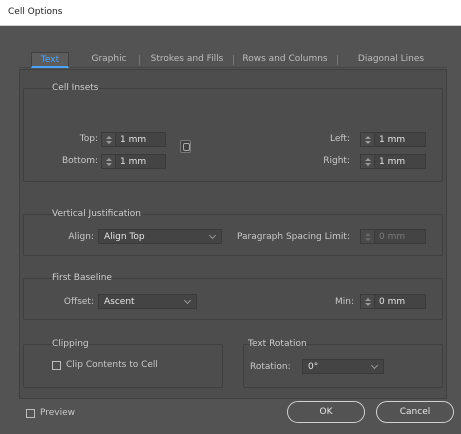 This screenshot has width=461, height=434. I want to click on left-inset-field: 1 mm, so click(393, 139).